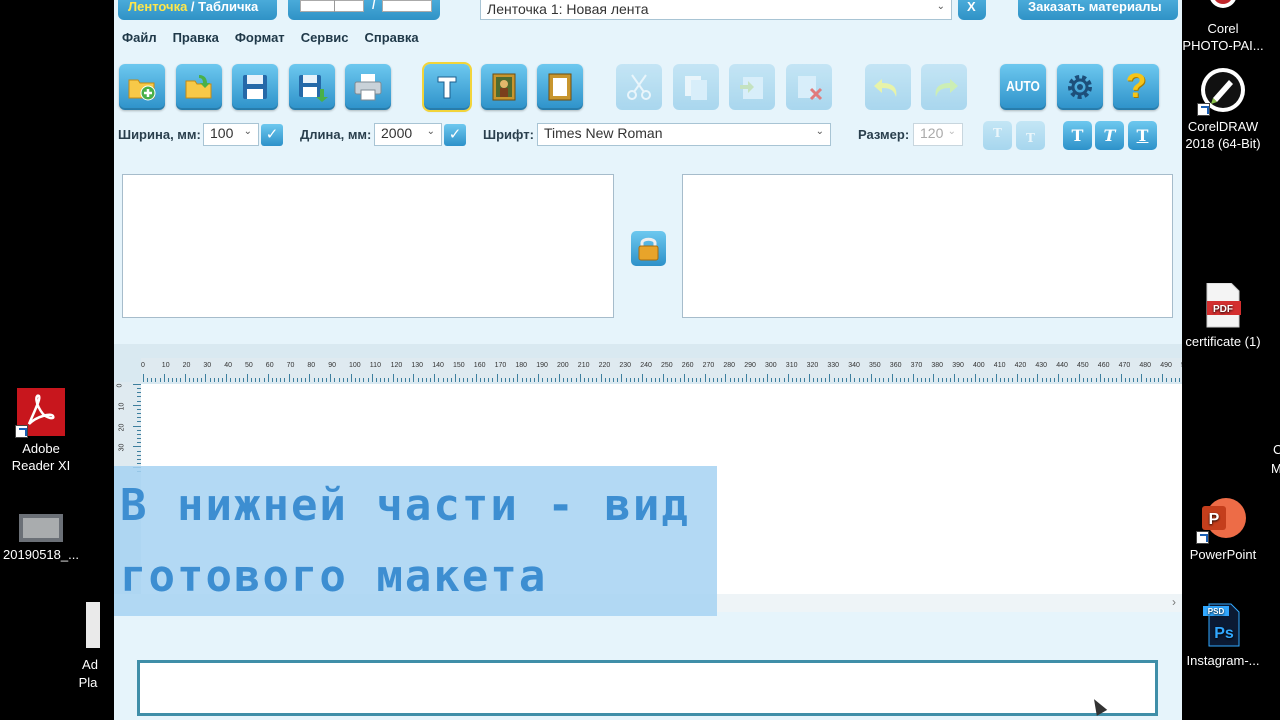  What do you see at coordinates (1030, 135) in the screenshot?
I see `align-bottom-button: T` at bounding box center [1030, 135].